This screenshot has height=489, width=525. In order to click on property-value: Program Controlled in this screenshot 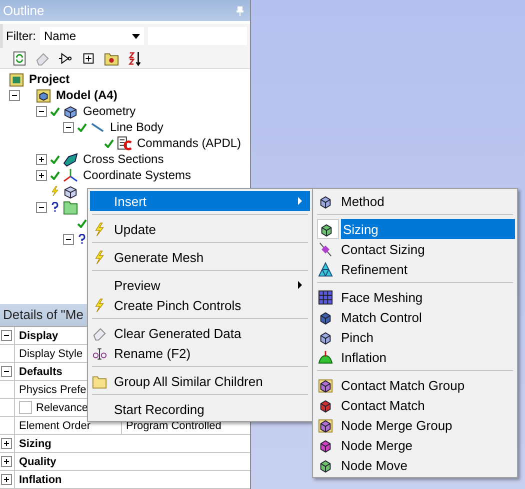, I will do `click(174, 426)`.